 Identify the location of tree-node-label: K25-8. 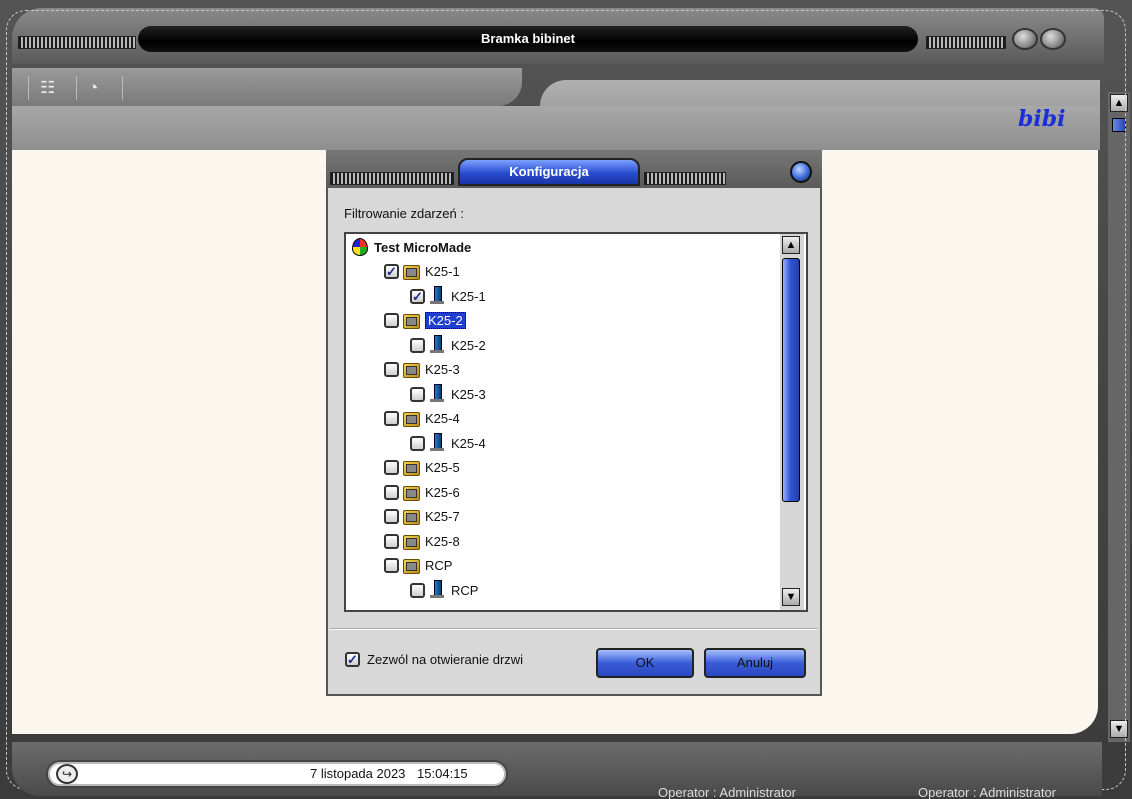
(442, 541).